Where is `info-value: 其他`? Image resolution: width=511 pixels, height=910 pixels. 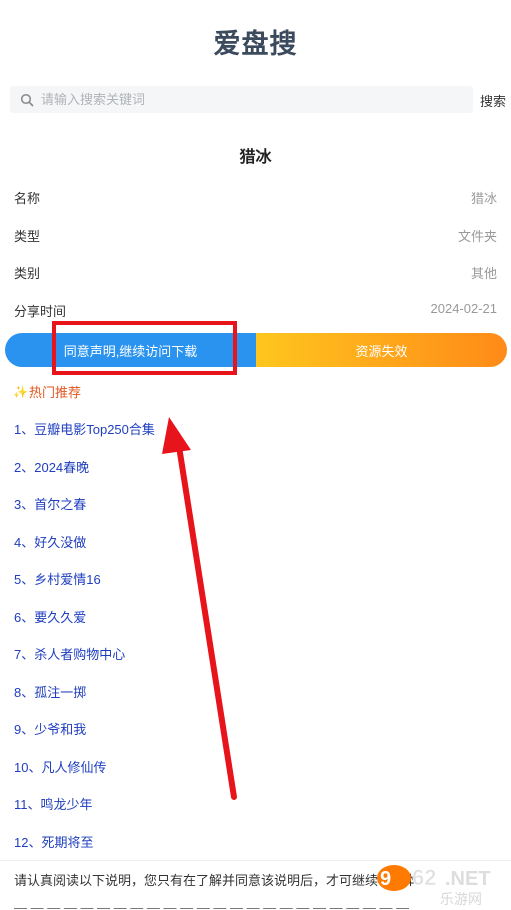
info-value: 其他 is located at coordinates (483, 273).